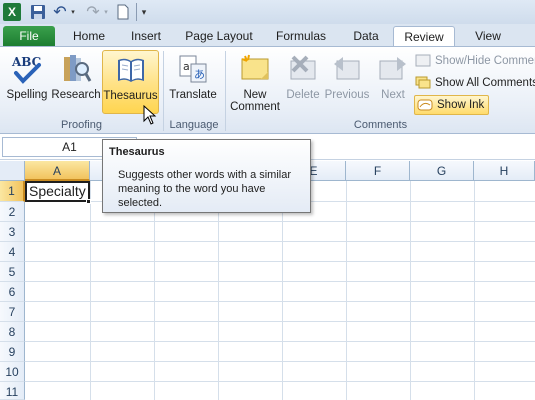  What do you see at coordinates (12, 391) in the screenshot?
I see `row-header-11: 11` at bounding box center [12, 391].